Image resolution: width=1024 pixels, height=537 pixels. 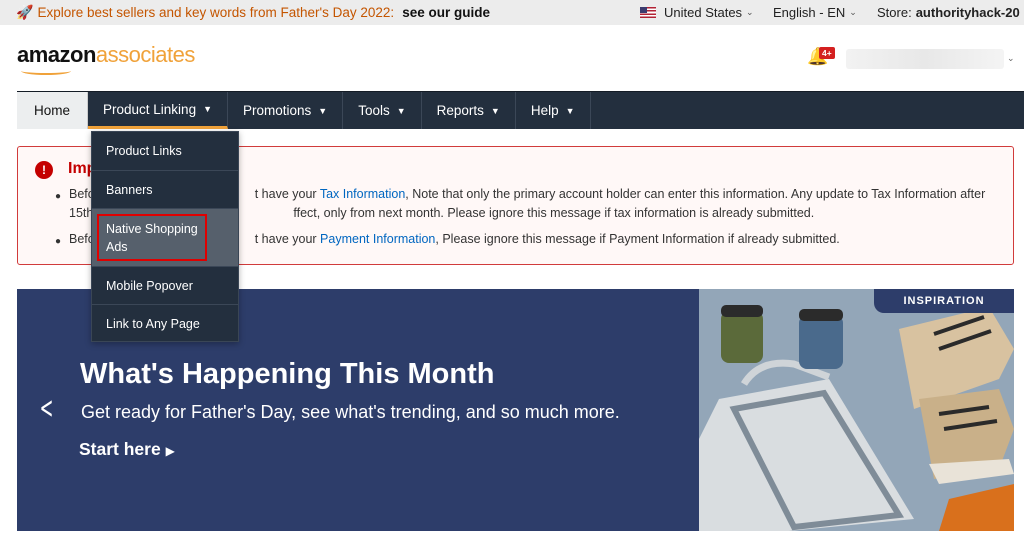 I want to click on nav-help-label: Help, so click(x=544, y=110).